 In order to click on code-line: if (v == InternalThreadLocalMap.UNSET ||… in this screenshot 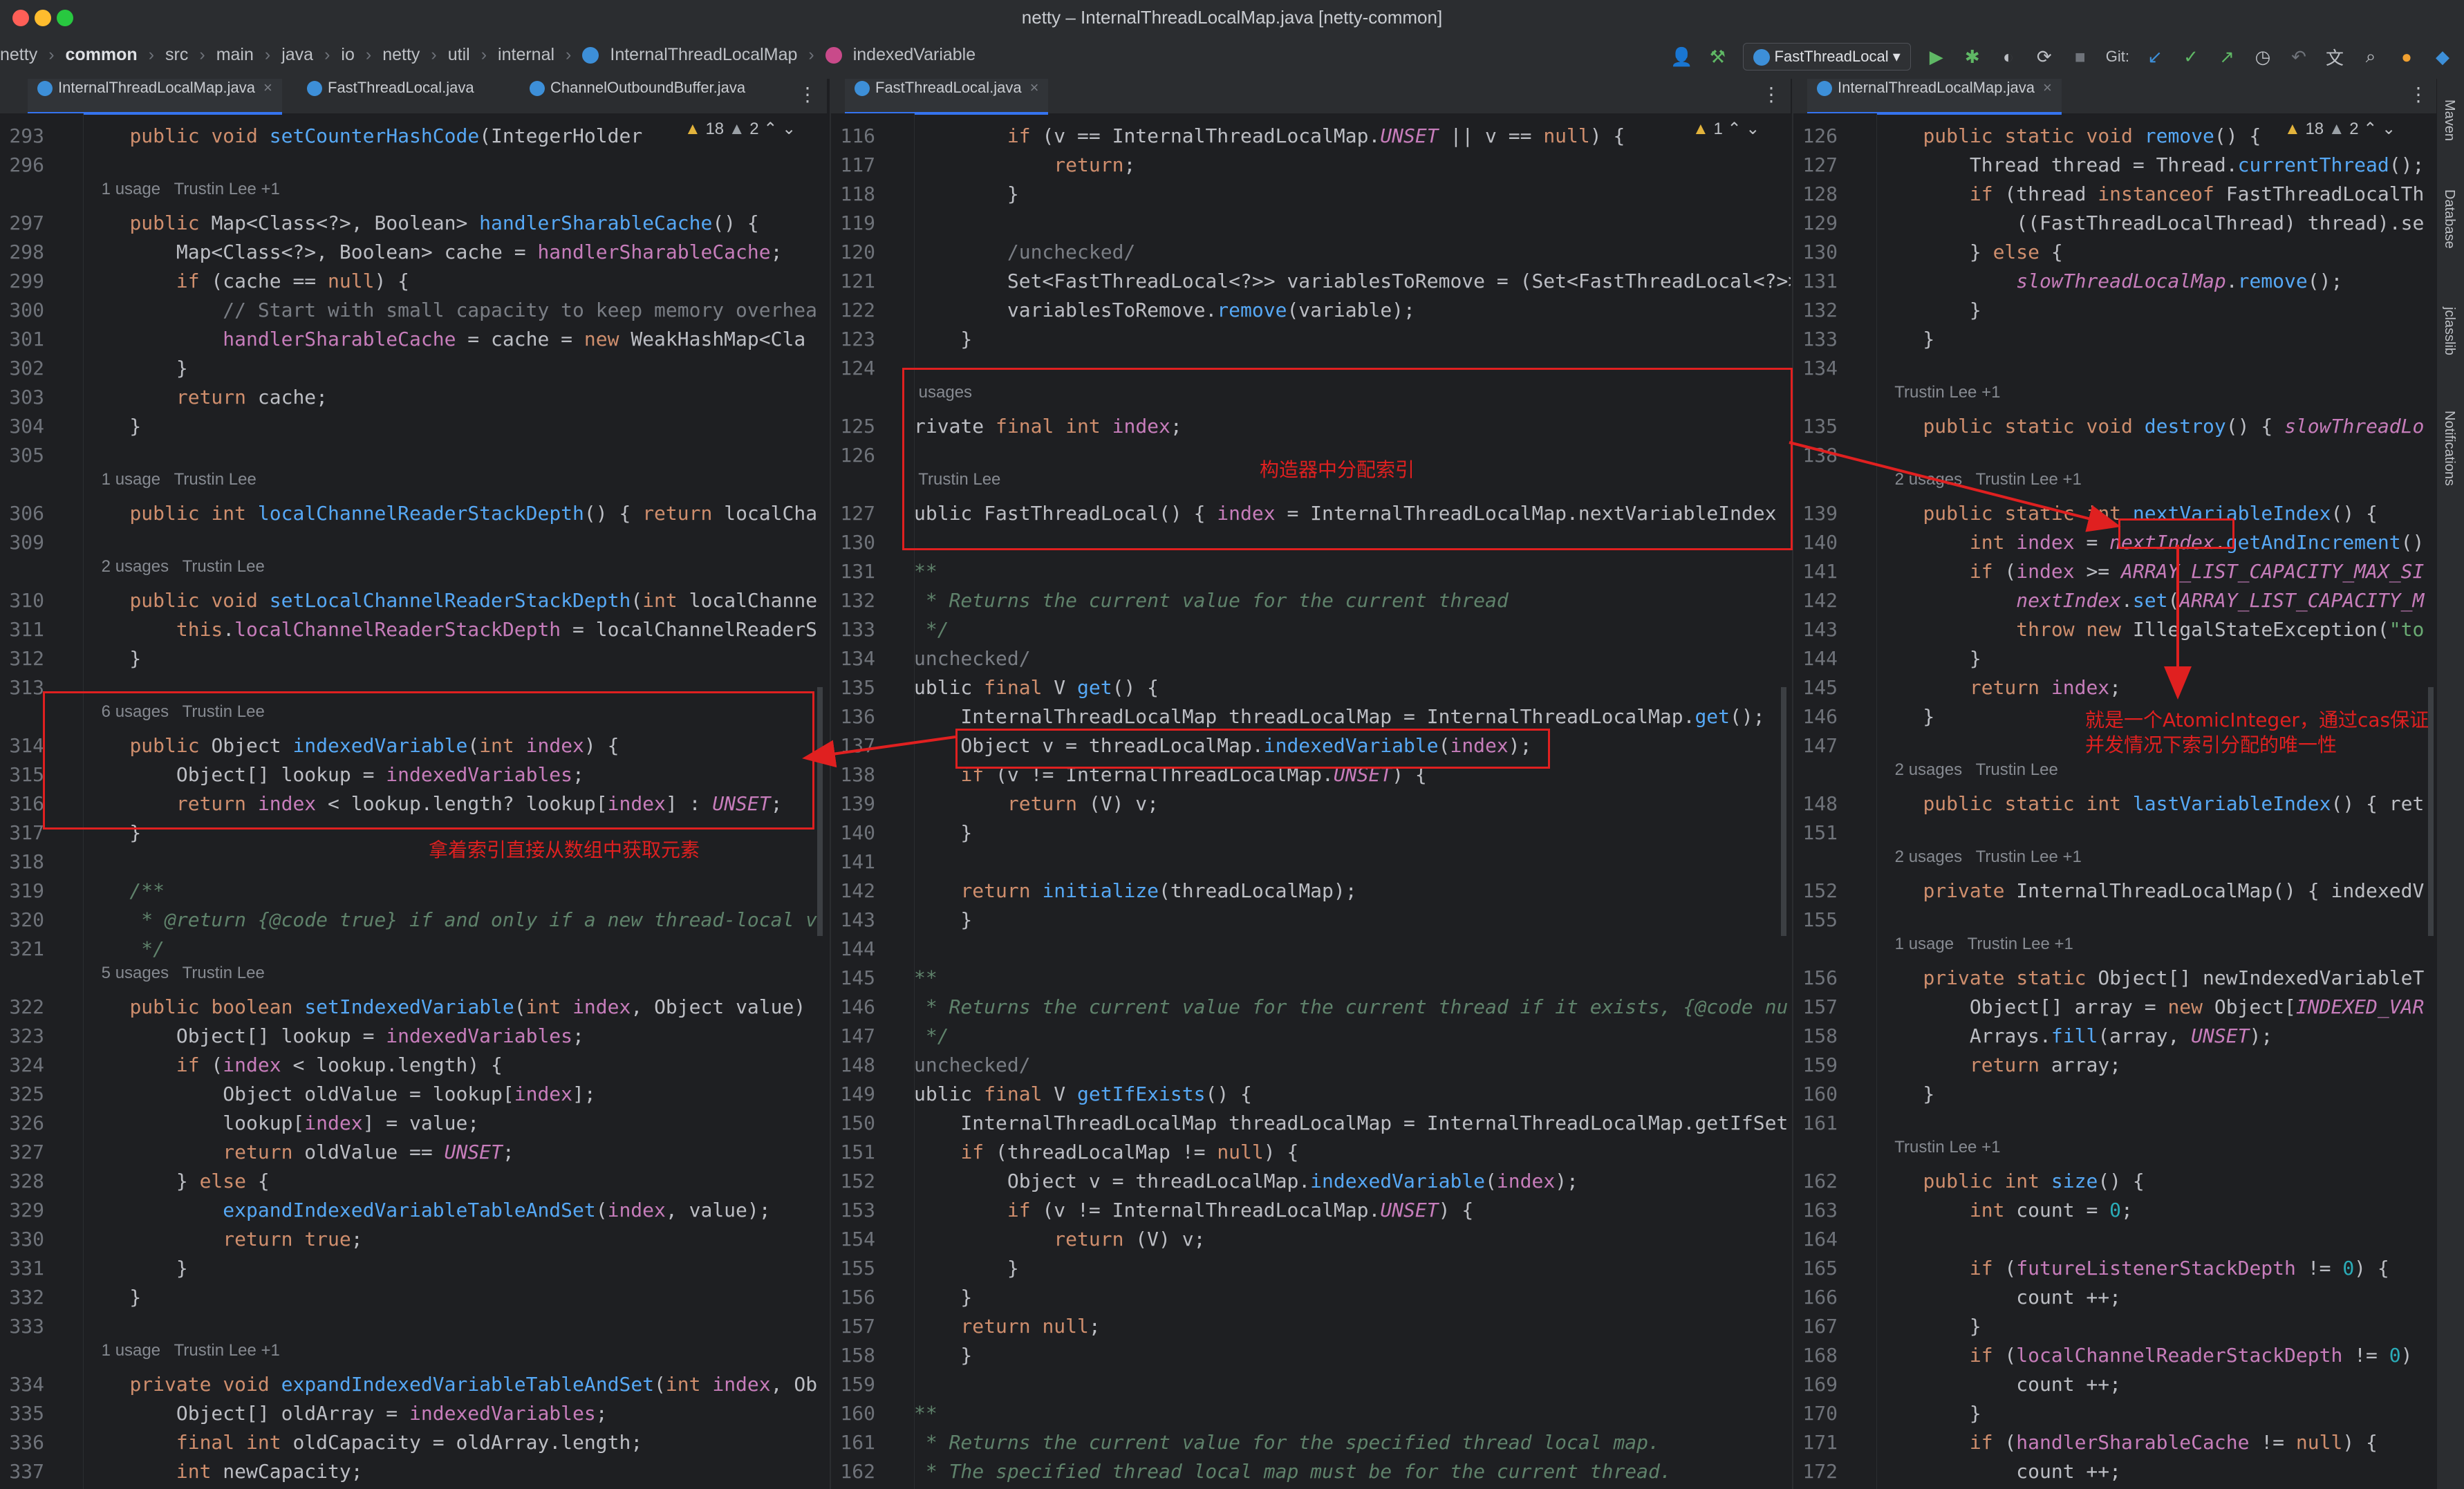, I will do `click(1316, 135)`.